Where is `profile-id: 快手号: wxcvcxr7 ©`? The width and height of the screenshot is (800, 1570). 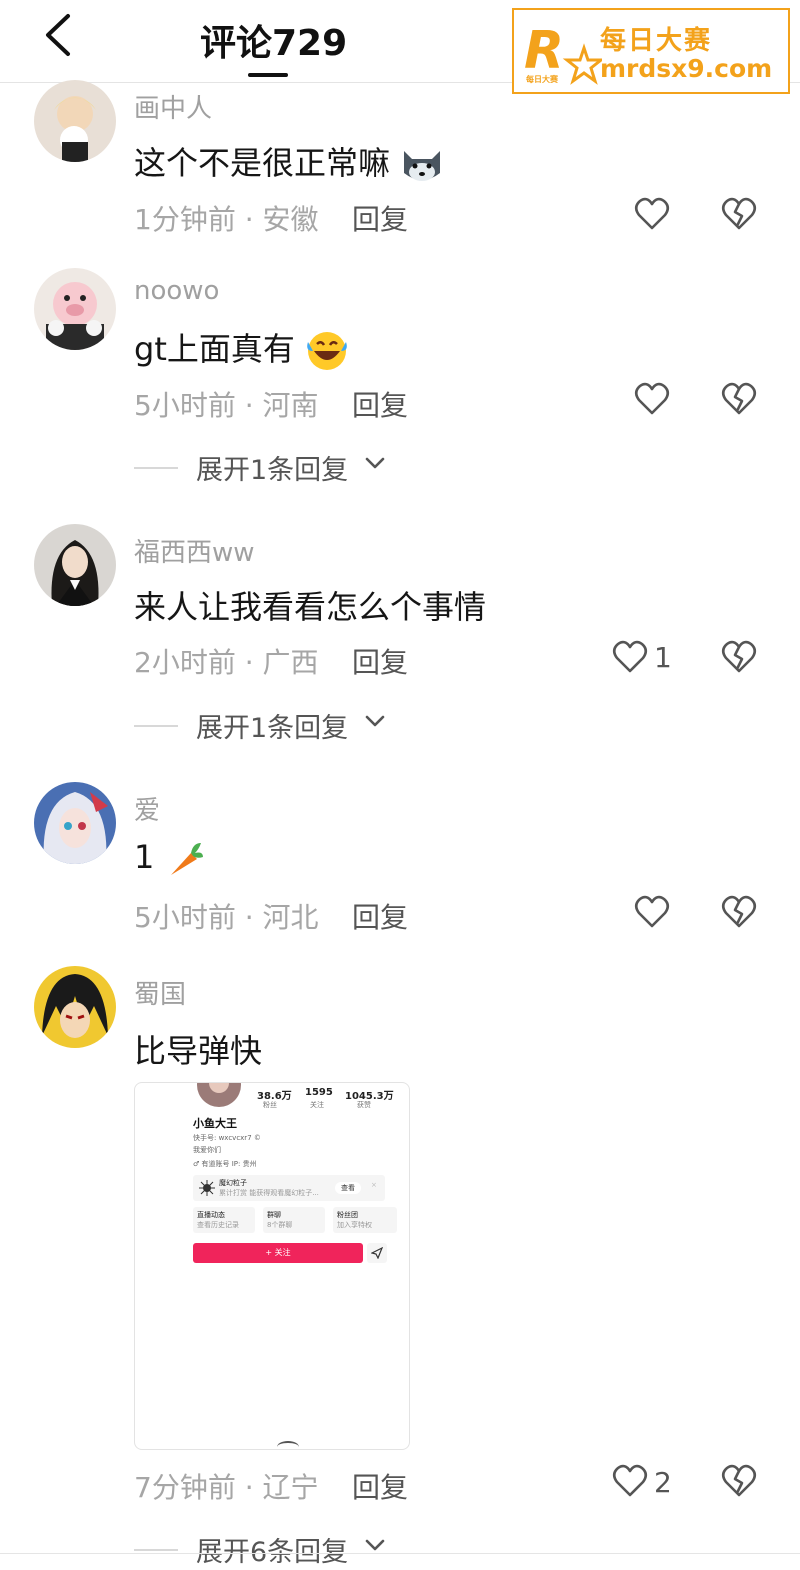
profile-id: 快手号: wxcvcxr7 © is located at coordinates (227, 1138).